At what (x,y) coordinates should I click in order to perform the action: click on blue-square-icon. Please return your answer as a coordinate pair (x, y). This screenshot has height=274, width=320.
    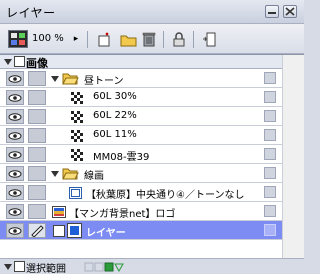
    Looking at the image, I should click on (74, 230).